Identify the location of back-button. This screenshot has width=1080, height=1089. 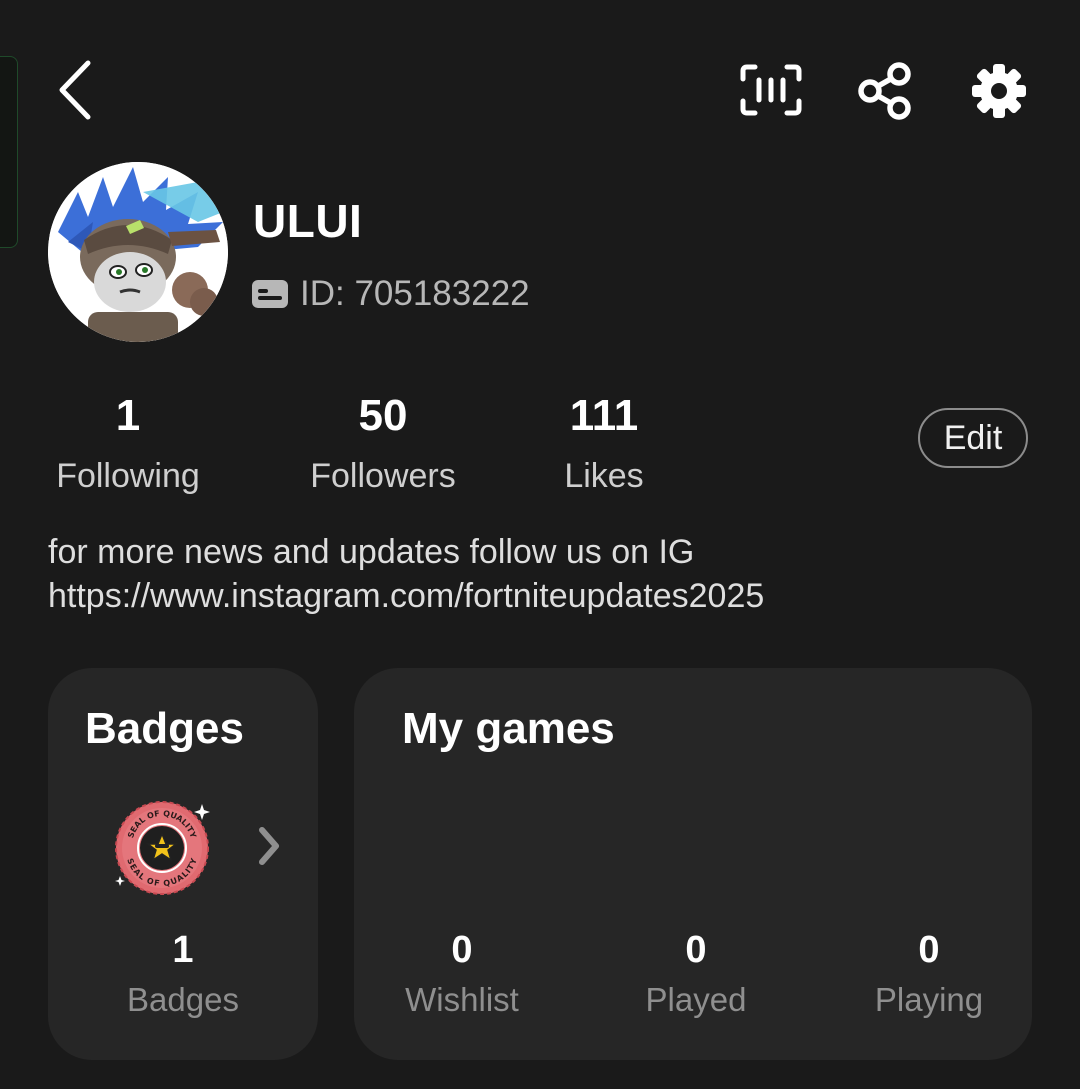
(76, 90).